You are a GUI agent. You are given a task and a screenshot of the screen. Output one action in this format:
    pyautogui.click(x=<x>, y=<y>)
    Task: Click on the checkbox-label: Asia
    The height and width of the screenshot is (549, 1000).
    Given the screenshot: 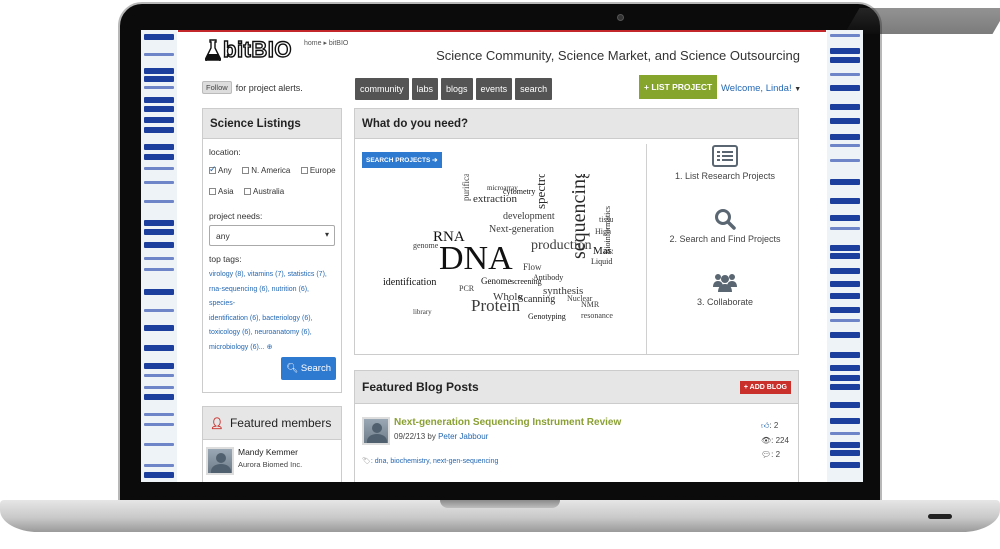 What is the action you would take?
    pyautogui.click(x=226, y=191)
    